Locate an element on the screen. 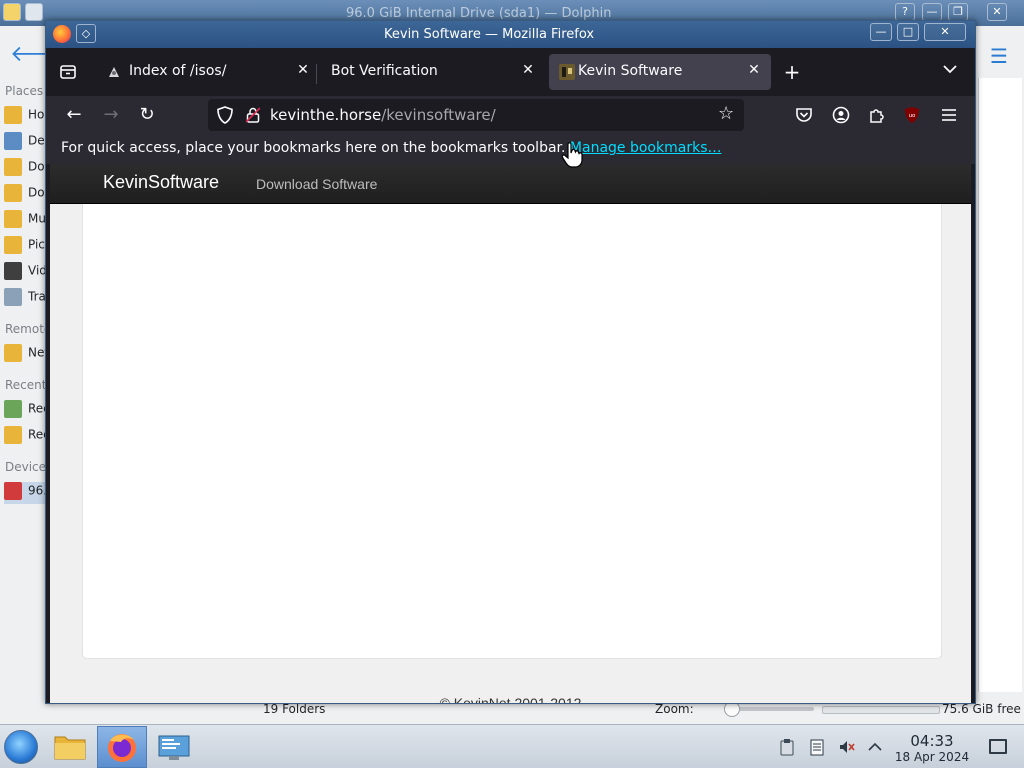 The image size is (1024, 768). list-all-tabs-icon is located at coordinates (950, 71).